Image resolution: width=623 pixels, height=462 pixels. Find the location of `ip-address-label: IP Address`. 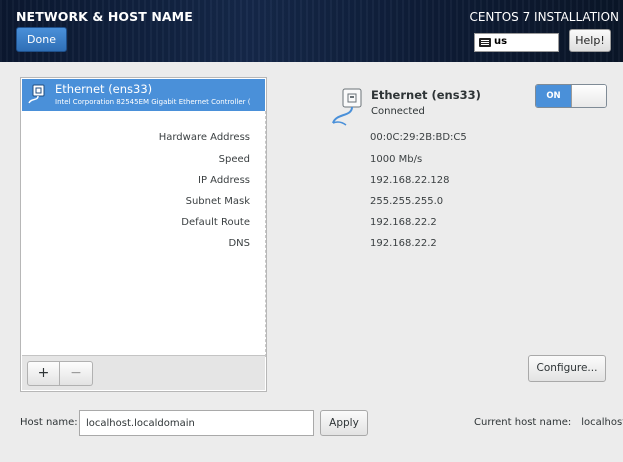

ip-address-label: IP Address is located at coordinates (224, 180).